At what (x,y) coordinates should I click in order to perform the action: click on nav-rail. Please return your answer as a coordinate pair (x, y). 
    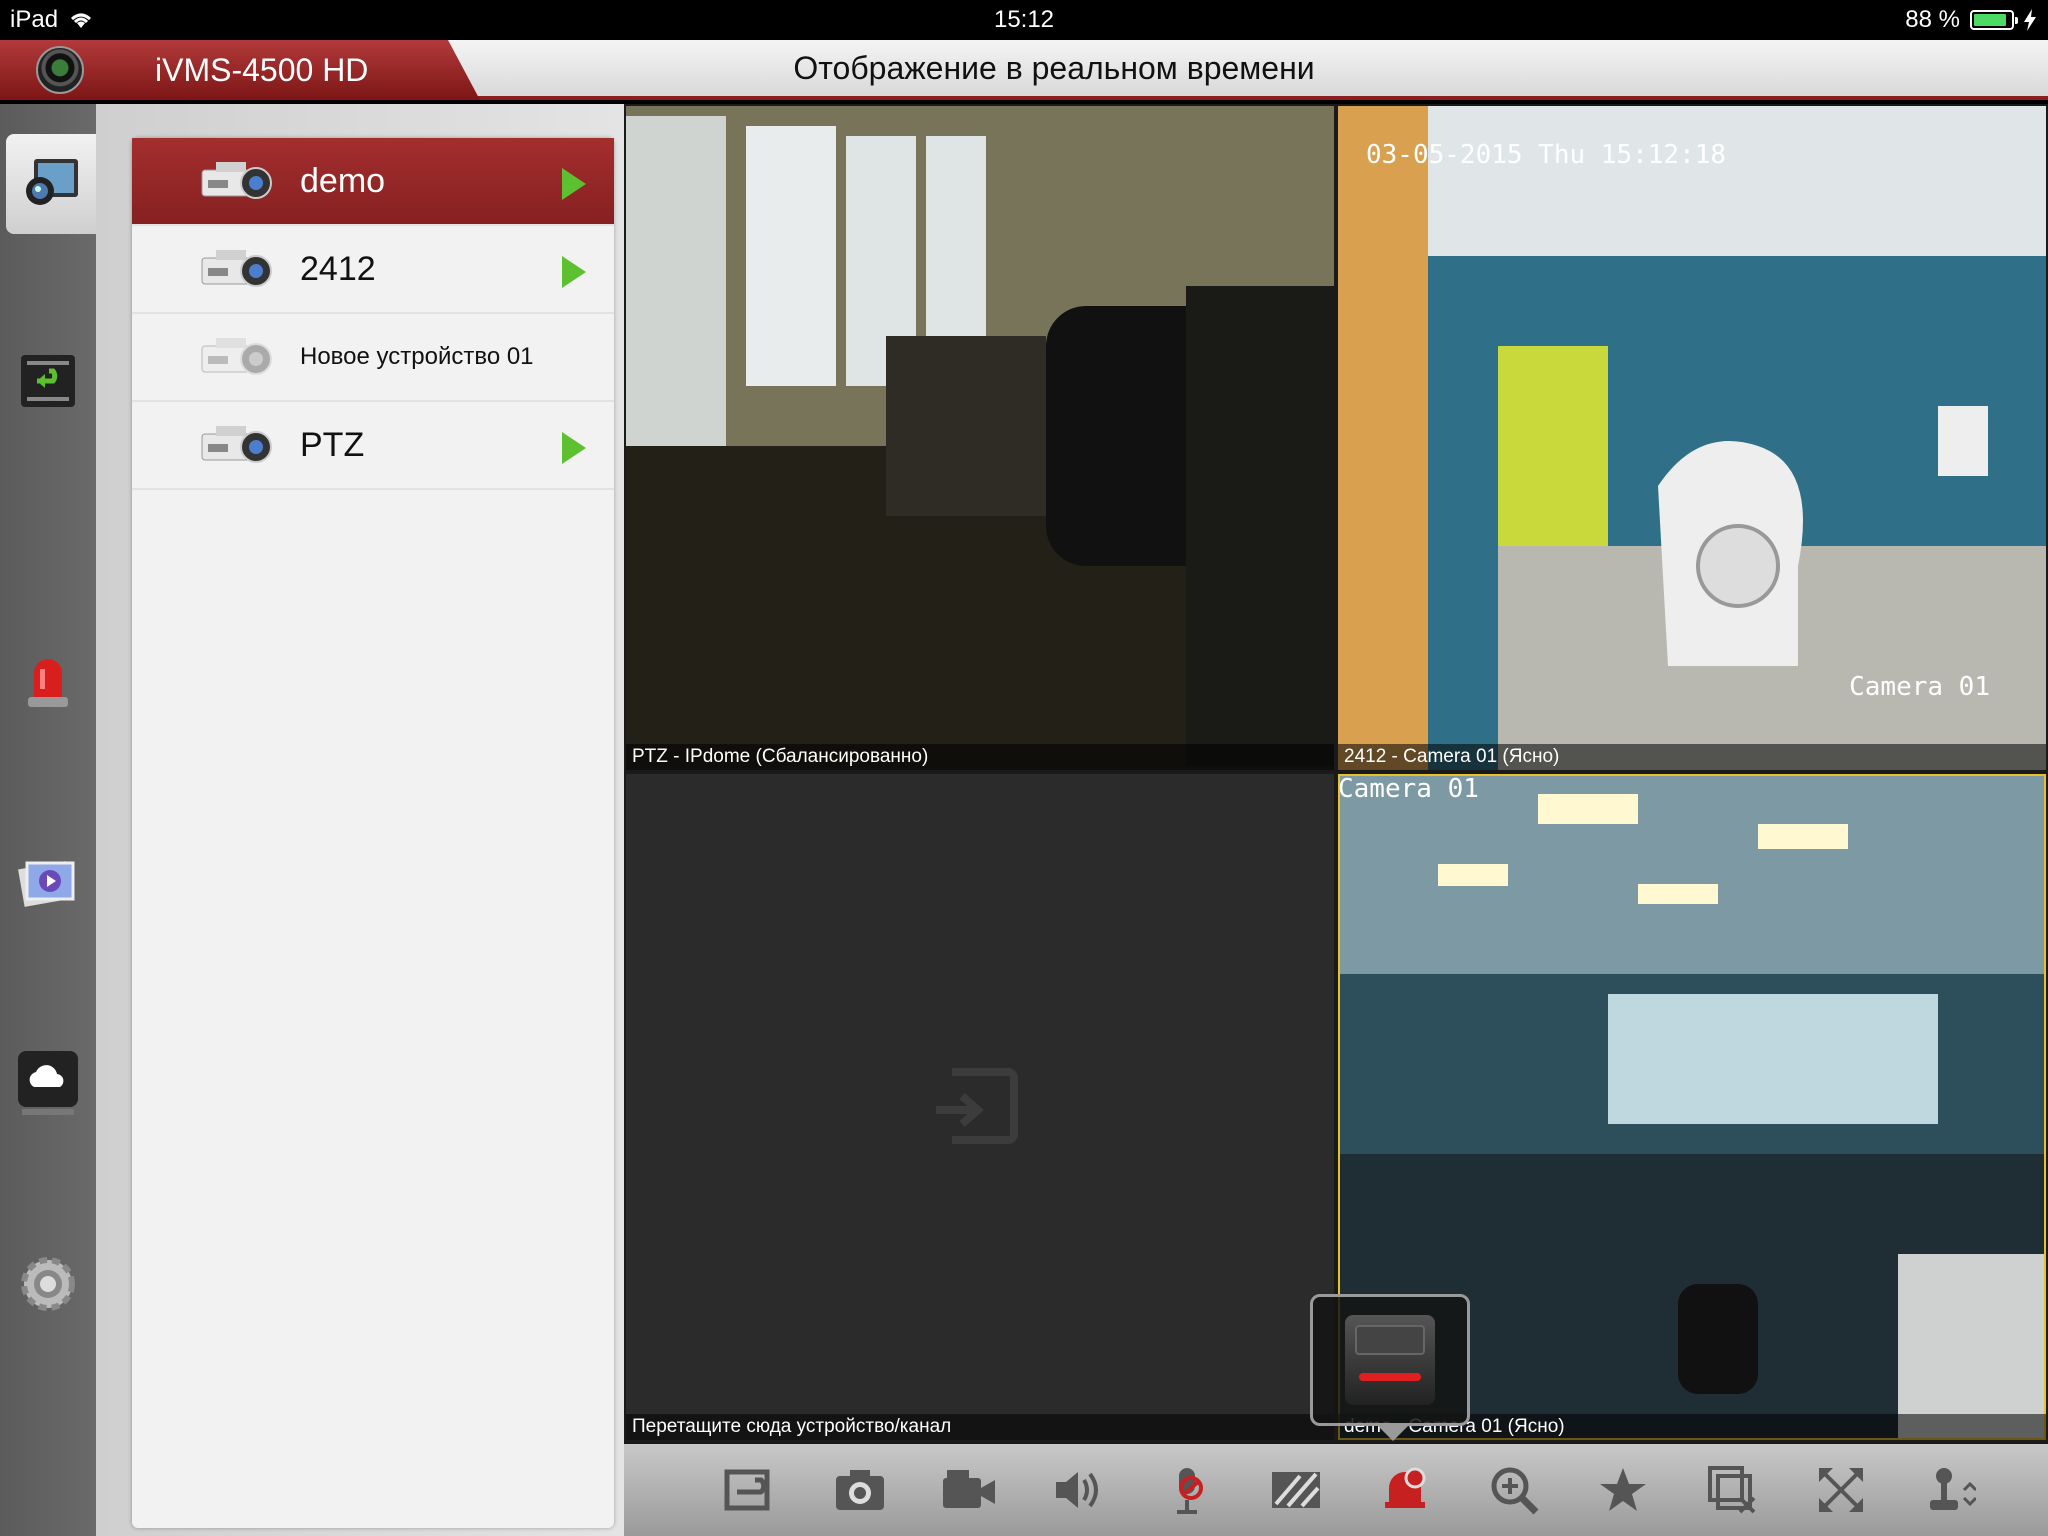
    Looking at the image, I should click on (48, 820).